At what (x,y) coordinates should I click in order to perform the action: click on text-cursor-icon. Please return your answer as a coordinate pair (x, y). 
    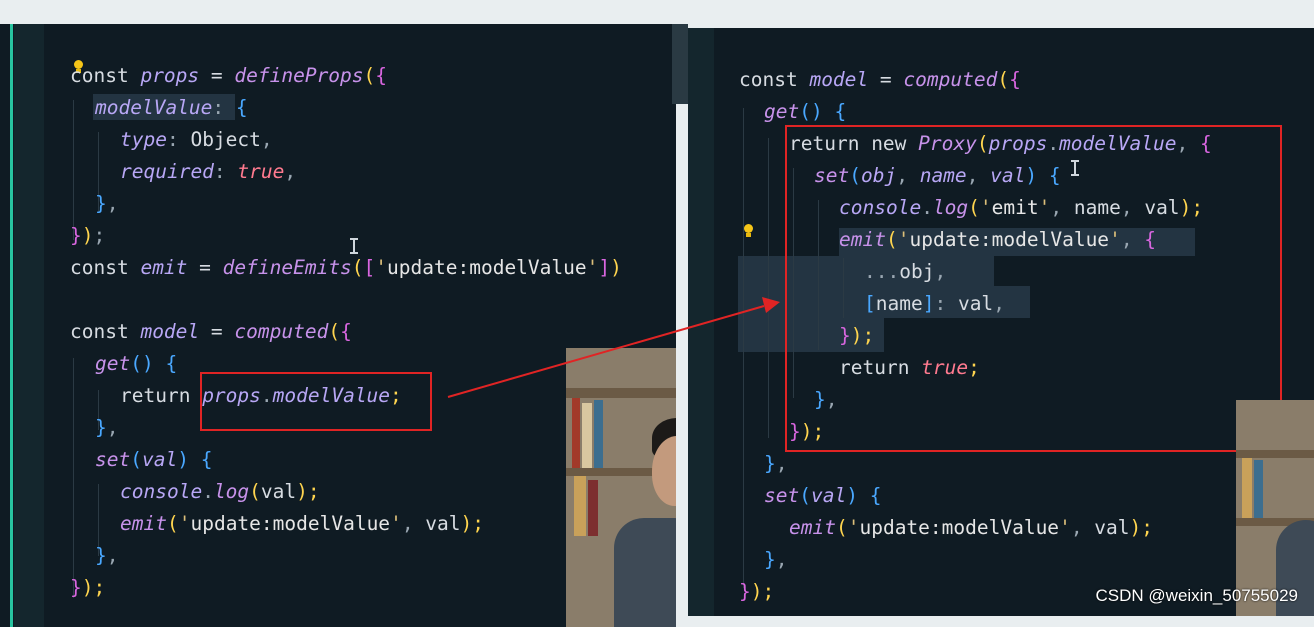
    Looking at the image, I should click on (354, 246).